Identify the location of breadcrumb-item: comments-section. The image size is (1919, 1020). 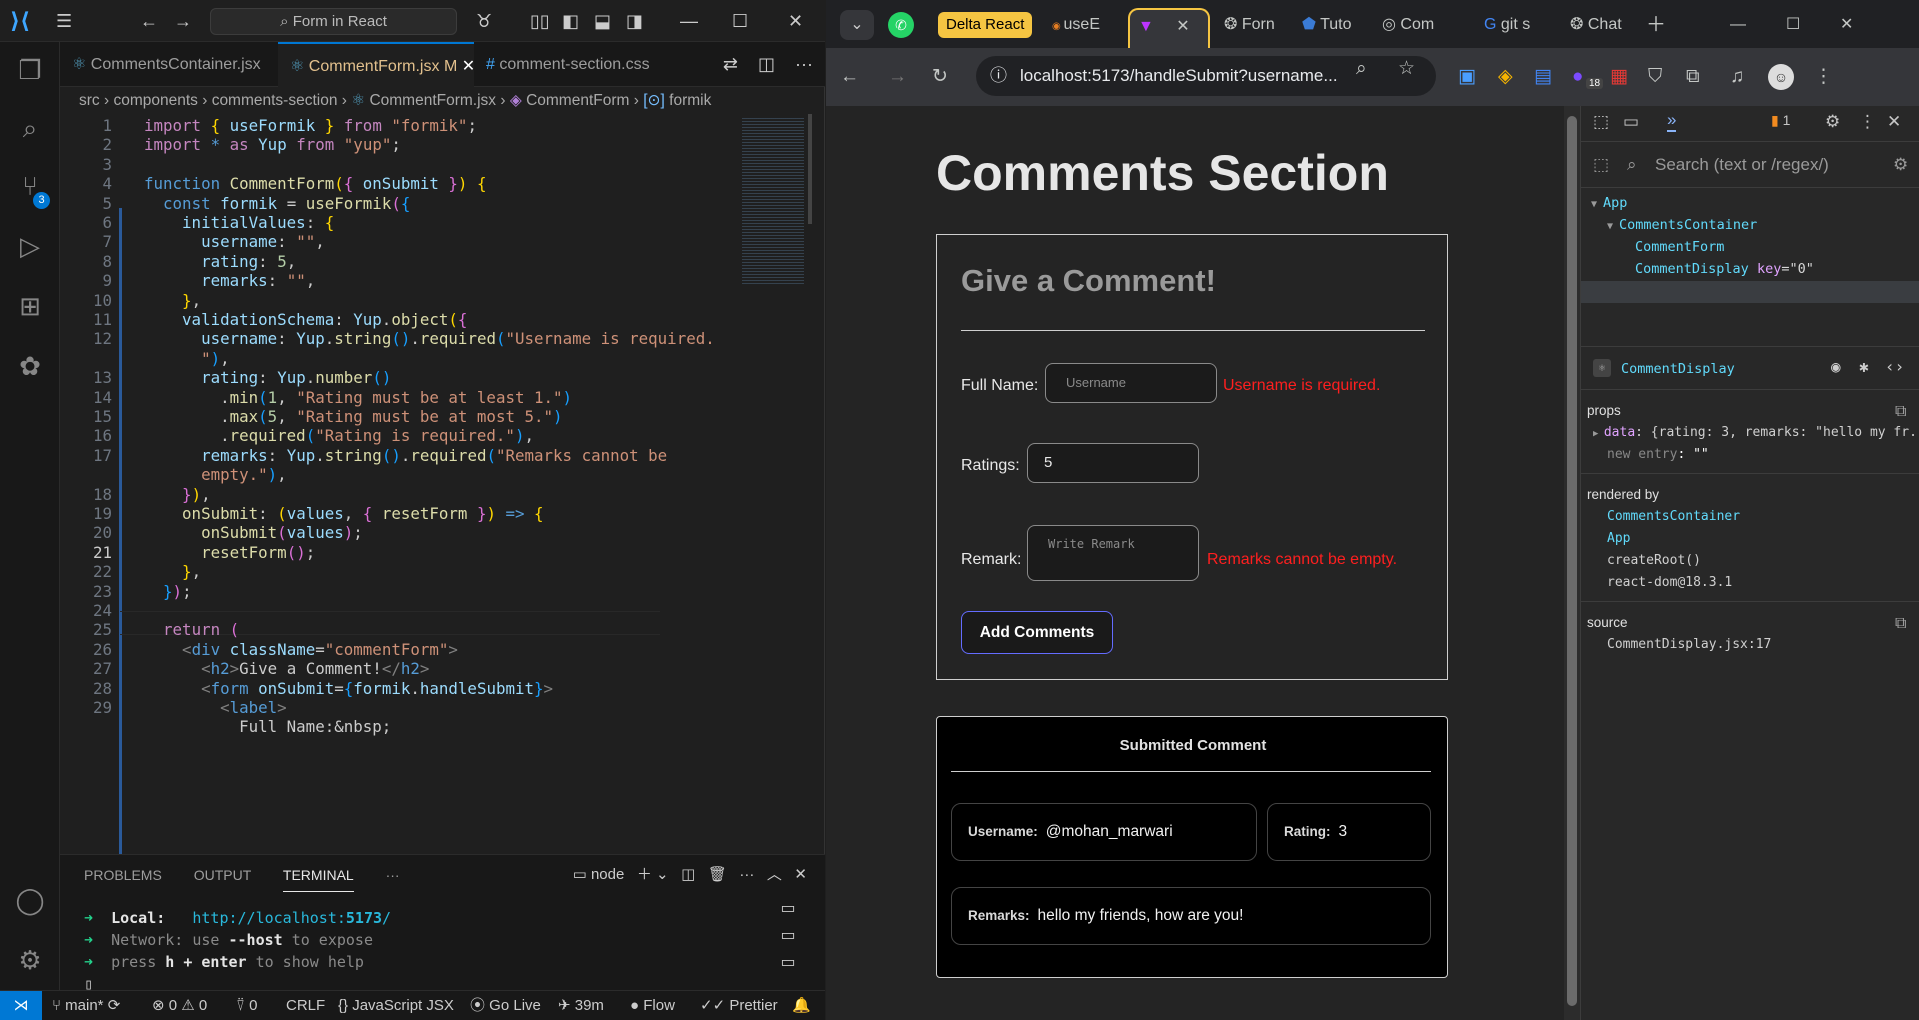
(275, 100).